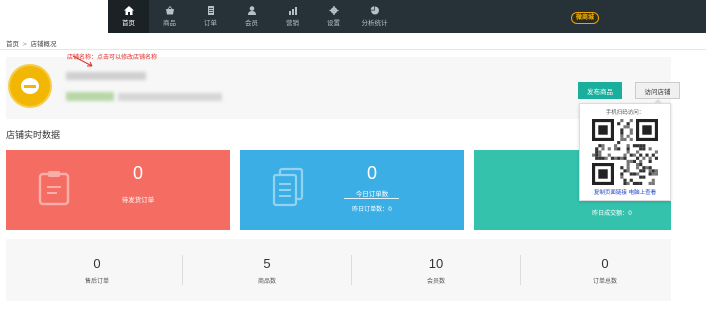  What do you see at coordinates (138, 200) in the screenshot?
I see `pending-shipment-label: 待发货订单` at bounding box center [138, 200].